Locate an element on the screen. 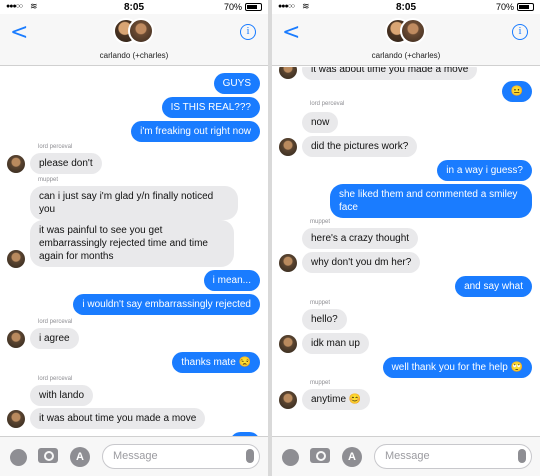 Image resolution: width=540 pixels, height=476 pixels. message-bubble-incoming: here's a crazy thought is located at coordinates (360, 238).